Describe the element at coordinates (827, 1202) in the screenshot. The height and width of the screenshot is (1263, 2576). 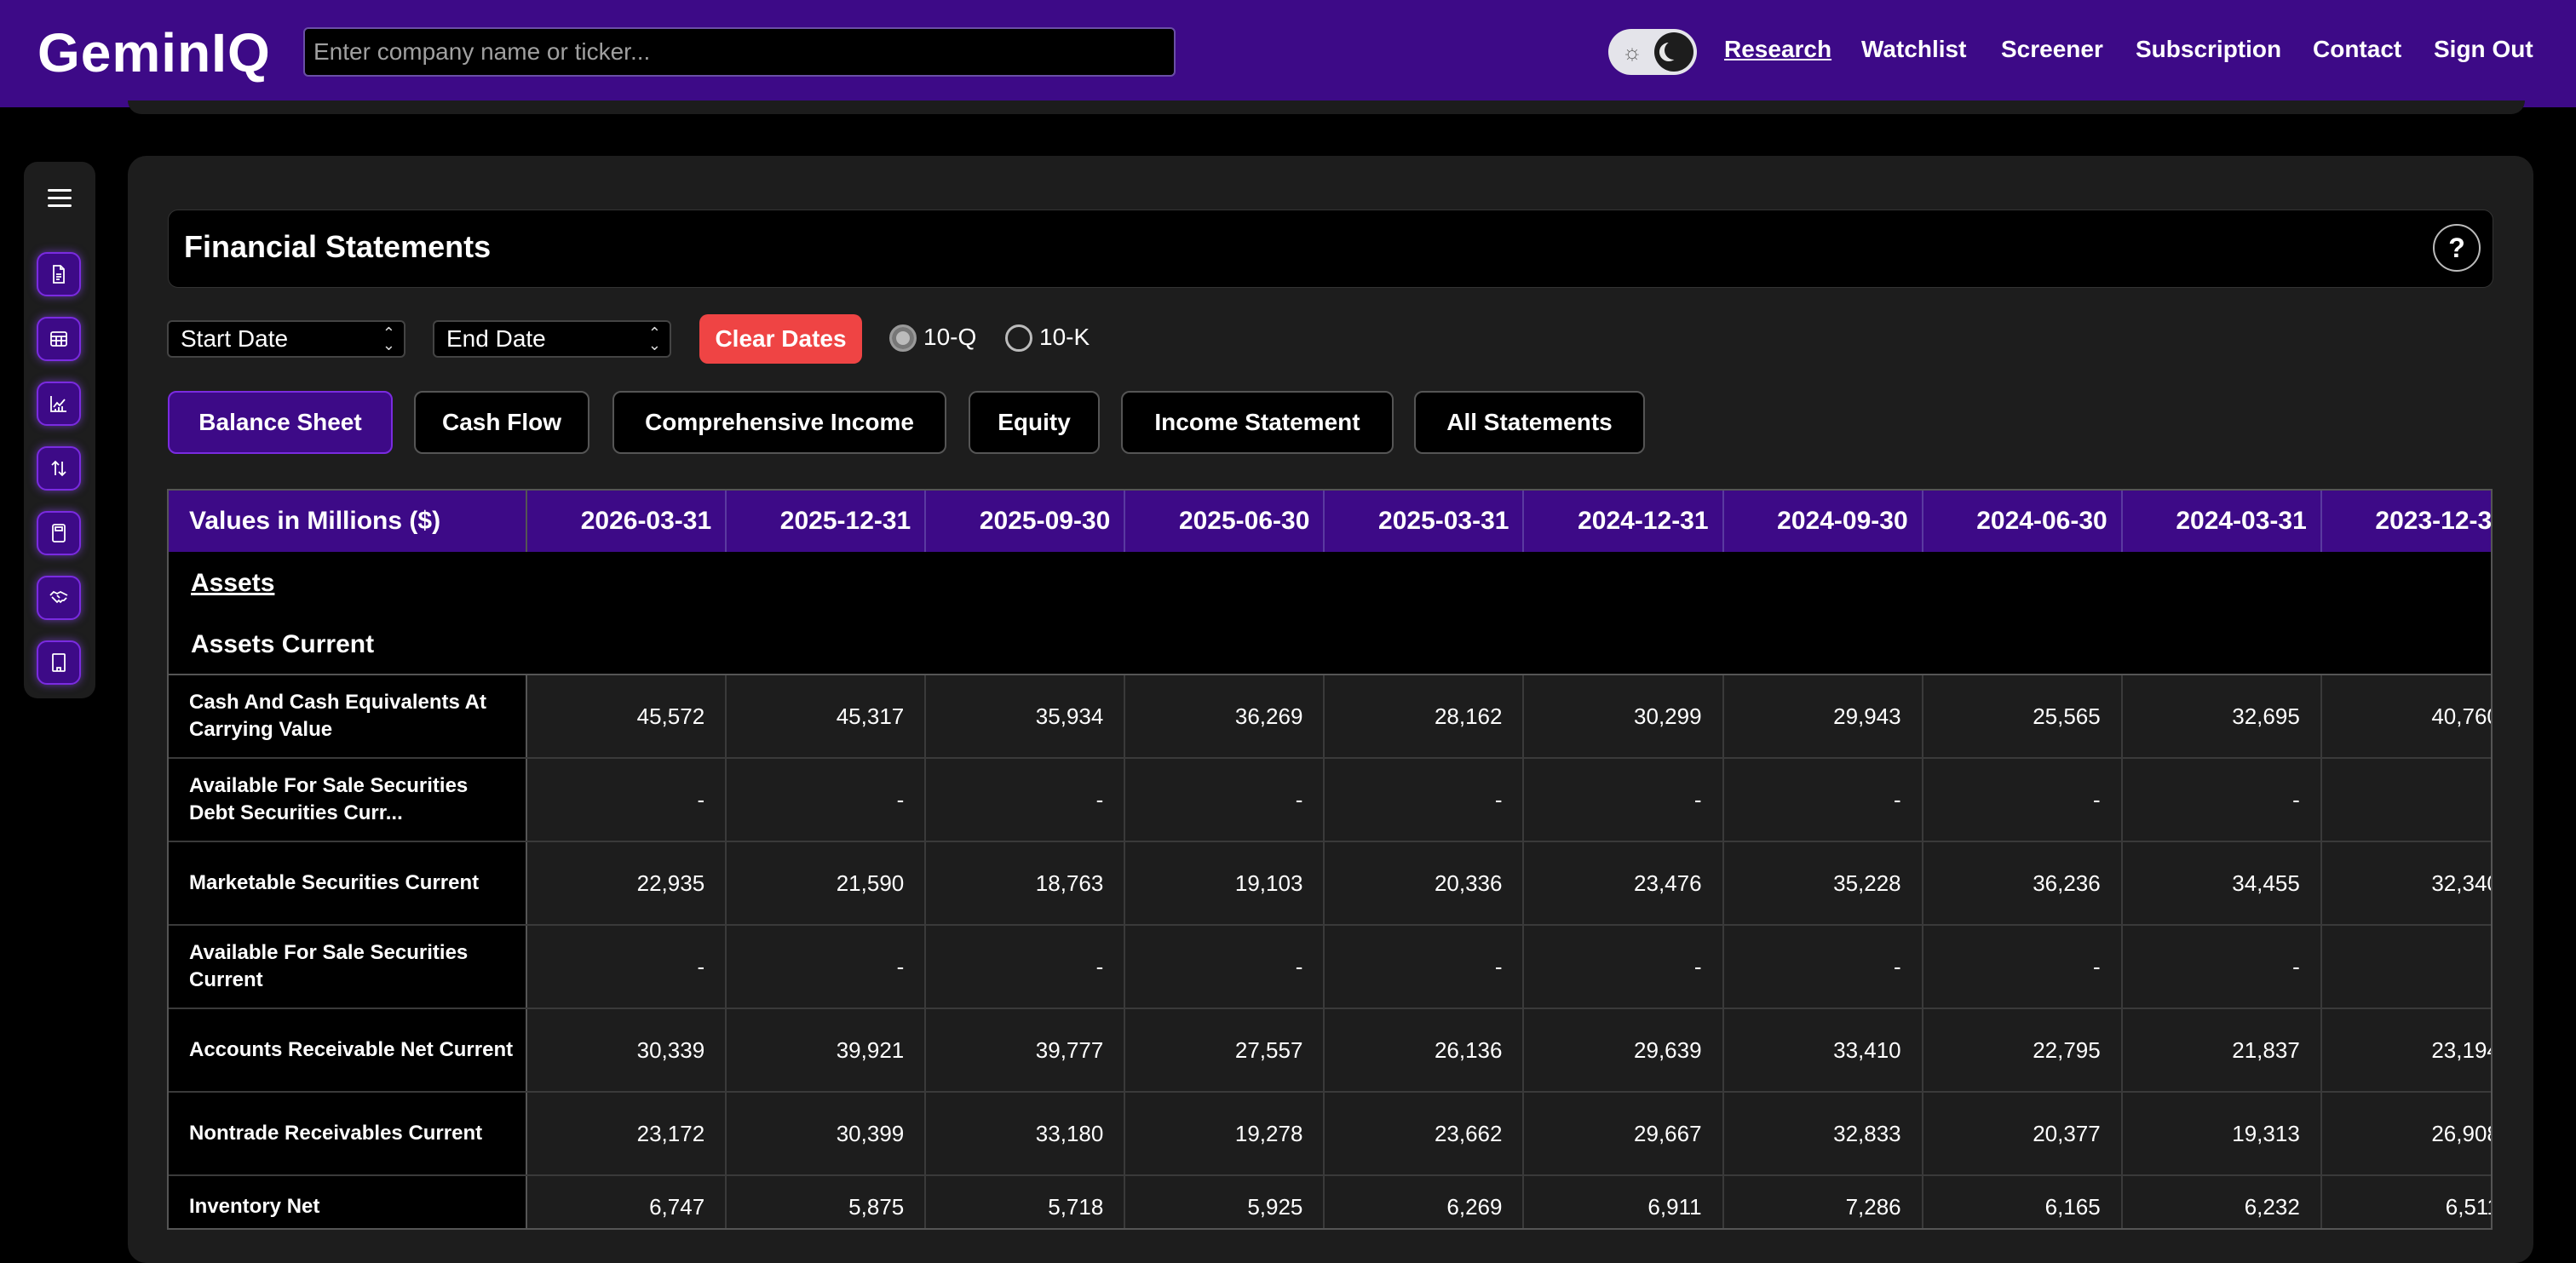
I see `value-cell: 5,875` at that location.